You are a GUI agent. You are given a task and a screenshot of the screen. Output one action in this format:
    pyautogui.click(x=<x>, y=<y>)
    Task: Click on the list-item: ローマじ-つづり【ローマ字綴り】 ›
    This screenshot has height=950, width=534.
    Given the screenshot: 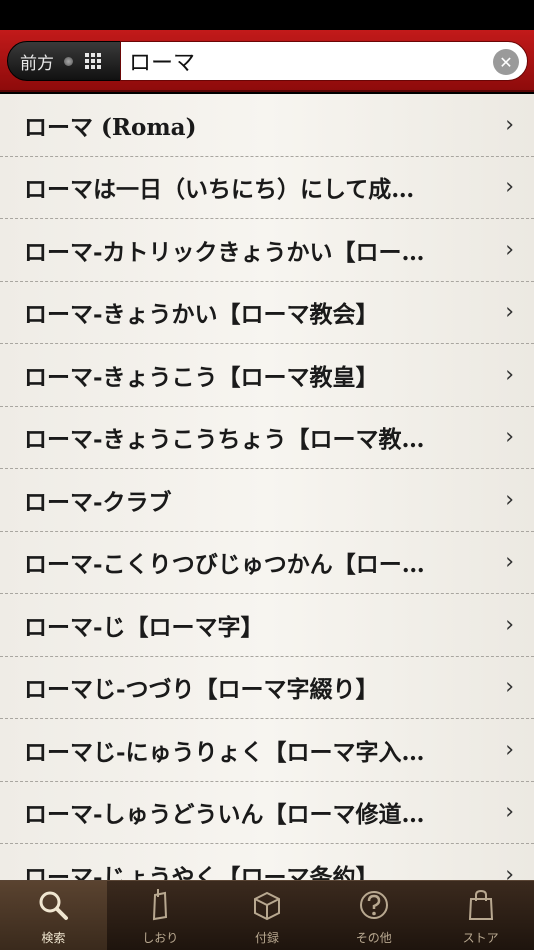 What is the action you would take?
    pyautogui.click(x=267, y=688)
    